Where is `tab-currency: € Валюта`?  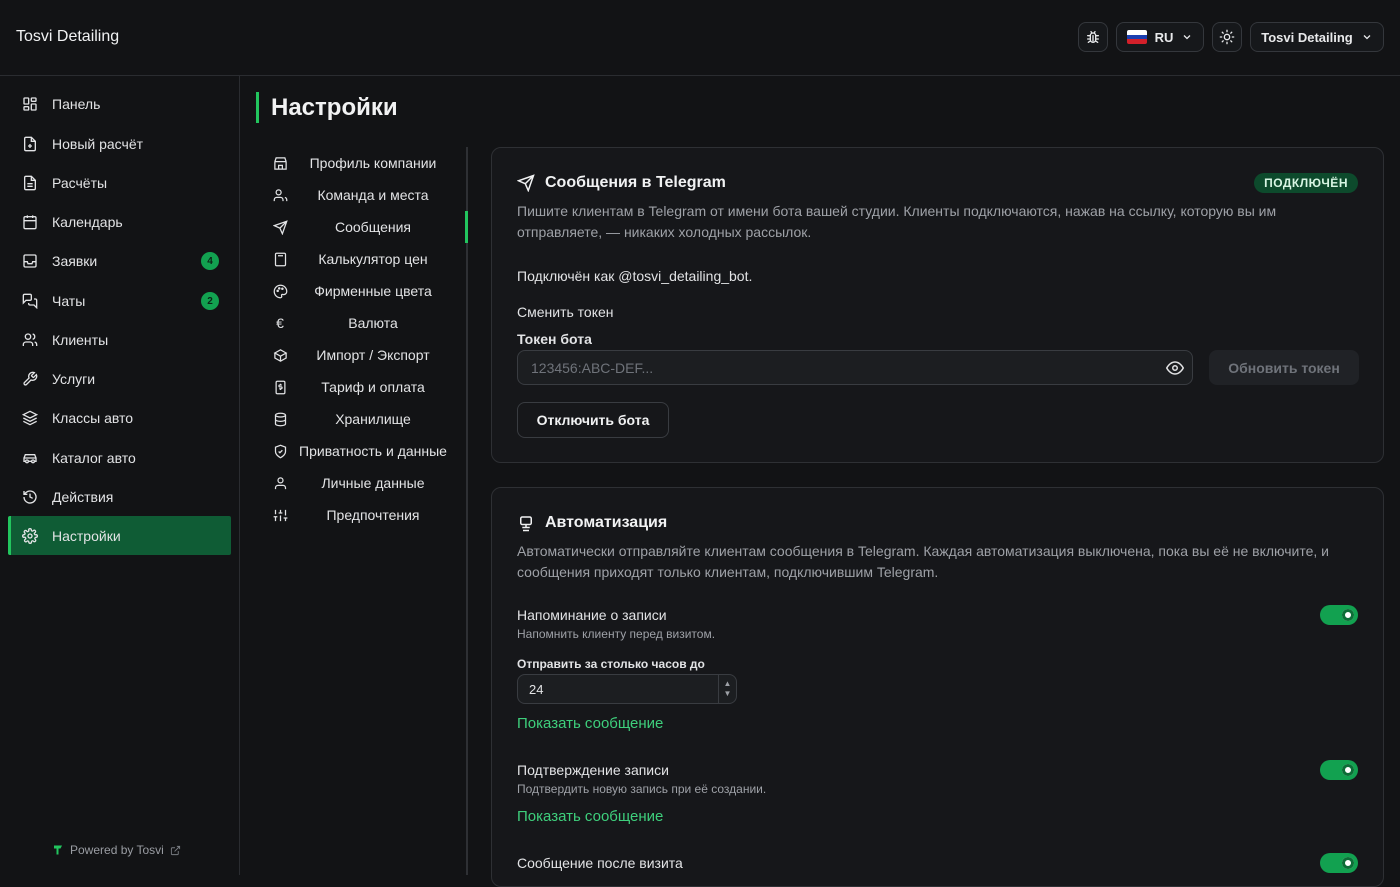 tab-currency: € Валюта is located at coordinates (365, 323).